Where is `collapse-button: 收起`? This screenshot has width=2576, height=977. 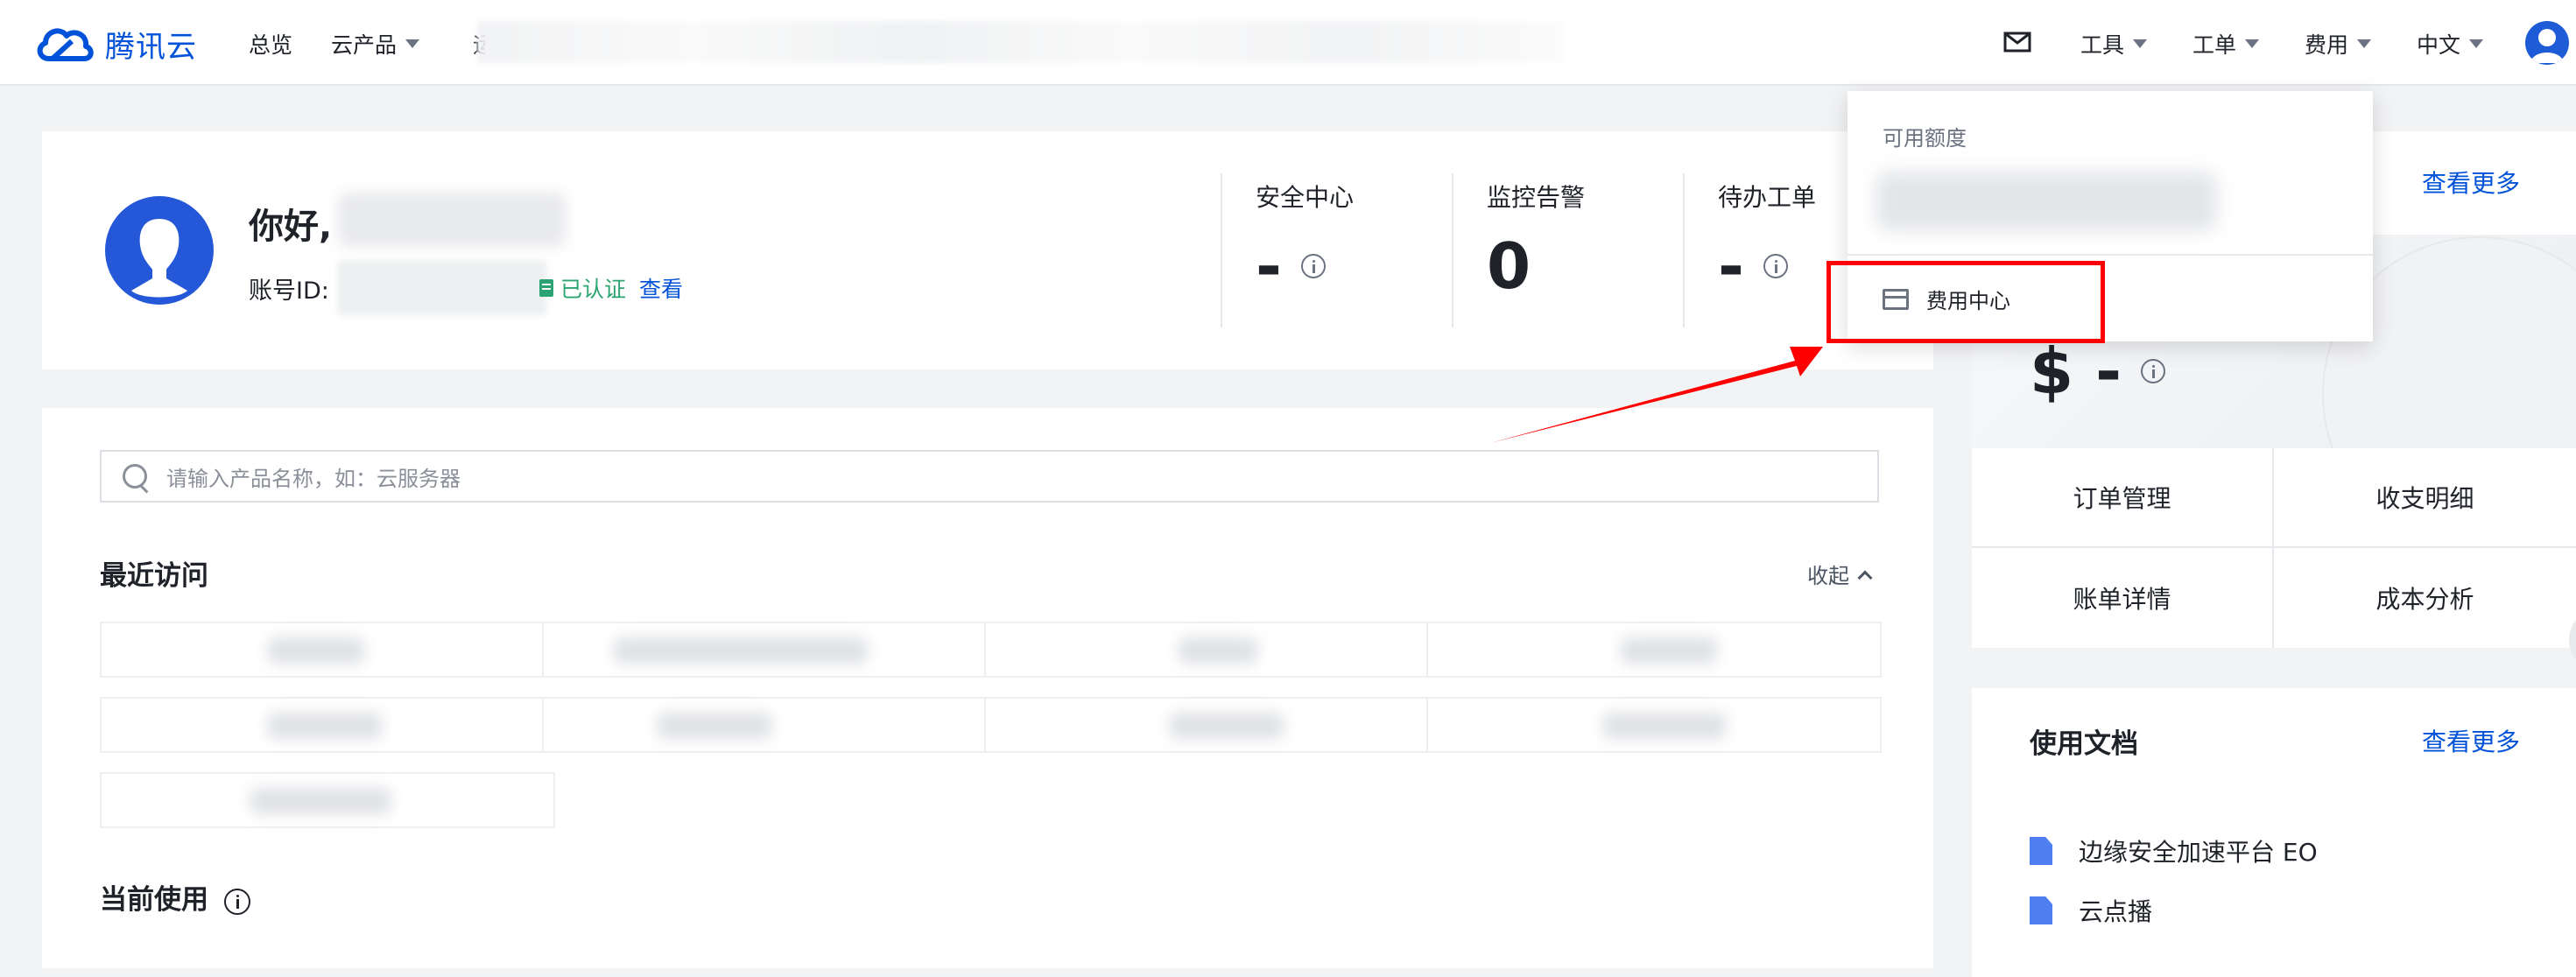
collapse-button: 收起 is located at coordinates (1840, 574).